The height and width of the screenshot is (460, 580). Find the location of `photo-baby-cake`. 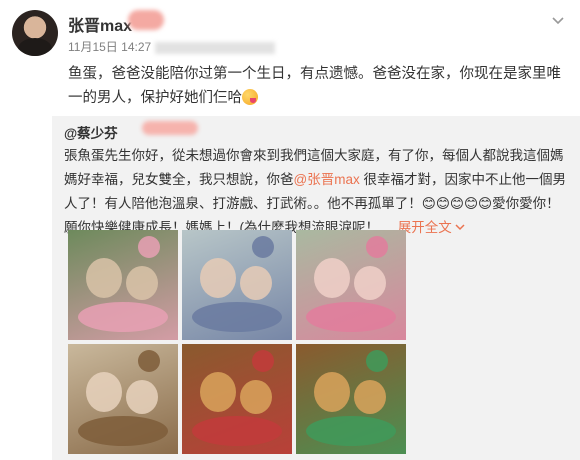

photo-baby-cake is located at coordinates (123, 399).